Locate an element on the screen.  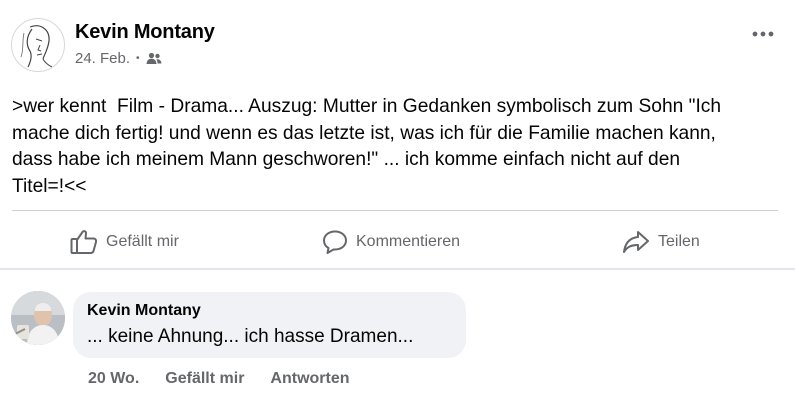
comment-button: Kommentieren is located at coordinates (391, 242).